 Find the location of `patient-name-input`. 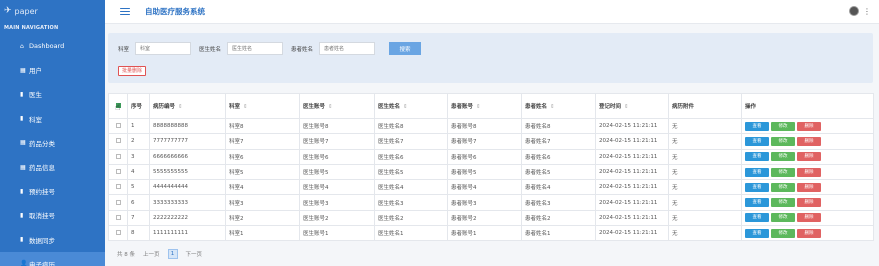

patient-name-input is located at coordinates (347, 48).